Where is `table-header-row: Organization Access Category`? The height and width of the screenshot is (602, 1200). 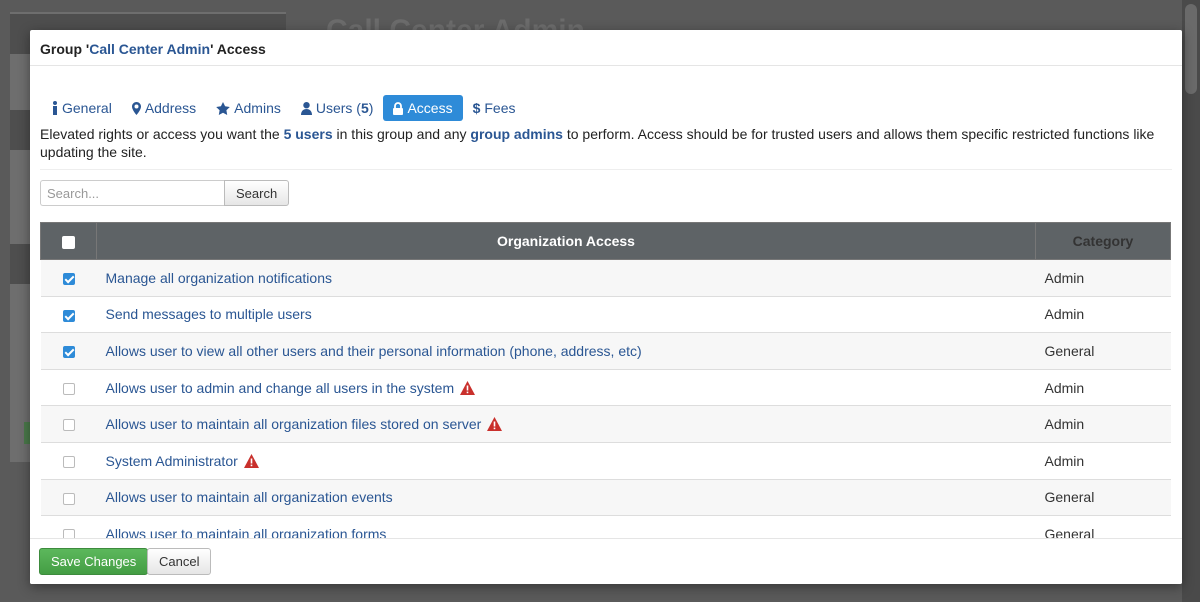 table-header-row: Organization Access Category is located at coordinates (605, 241).